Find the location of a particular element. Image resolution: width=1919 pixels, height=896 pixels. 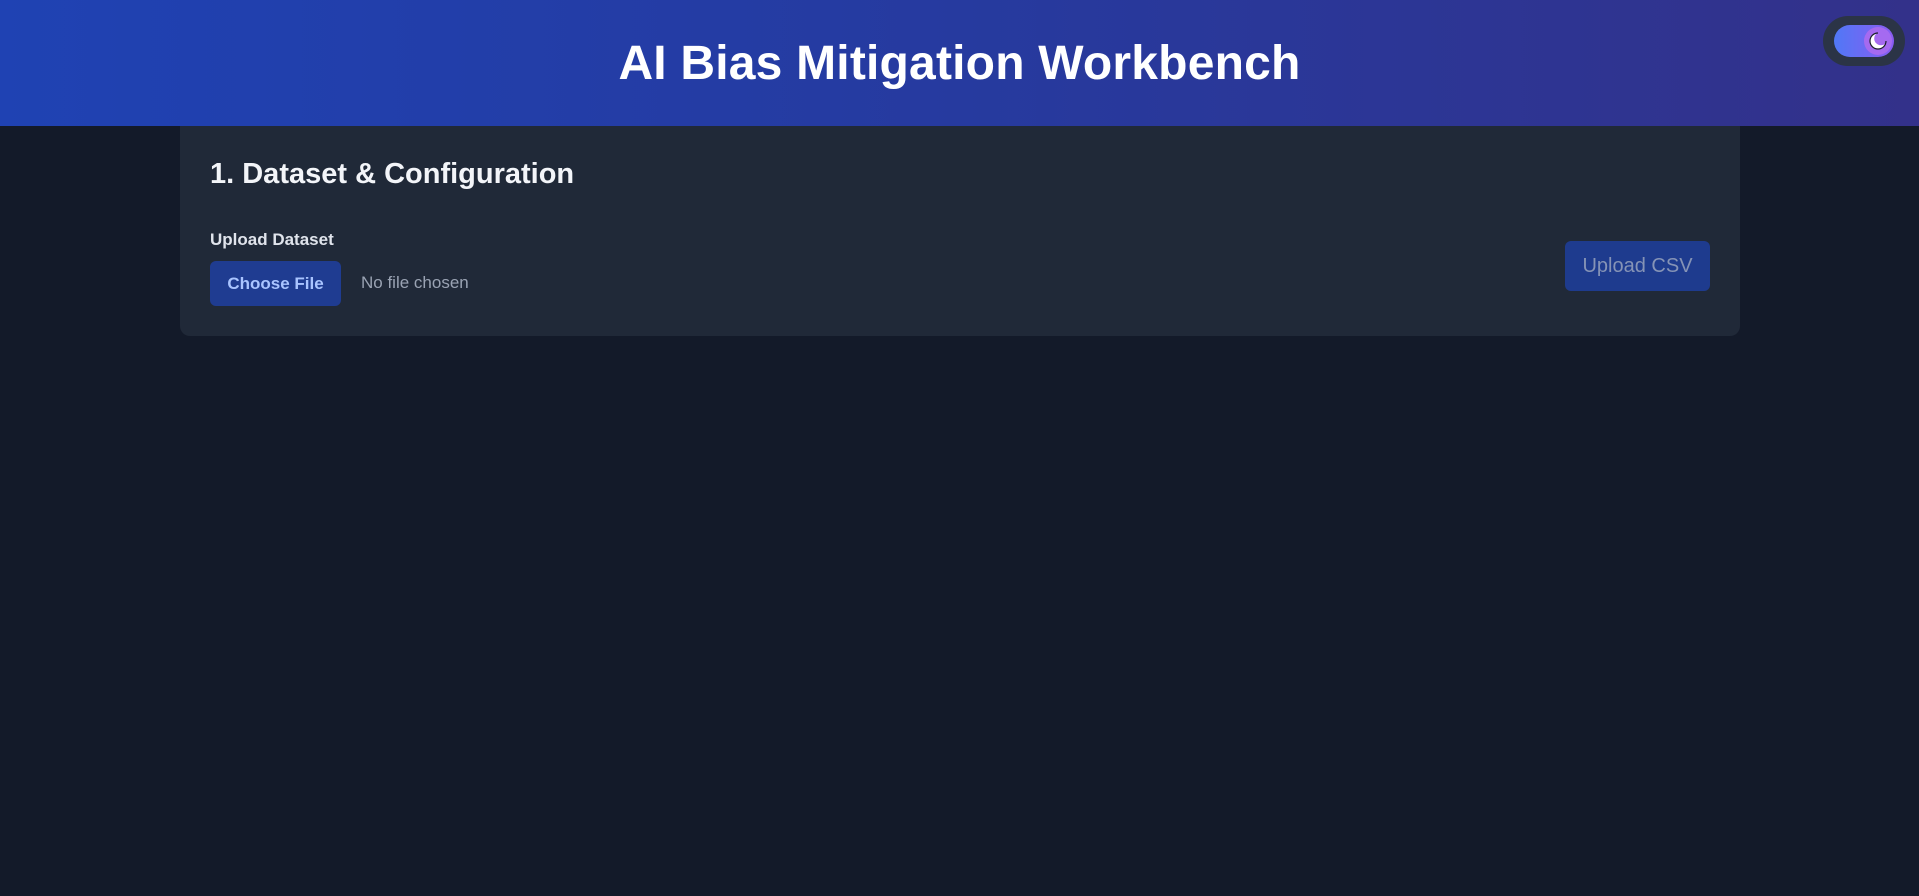

moon-icon is located at coordinates (1878, 40).